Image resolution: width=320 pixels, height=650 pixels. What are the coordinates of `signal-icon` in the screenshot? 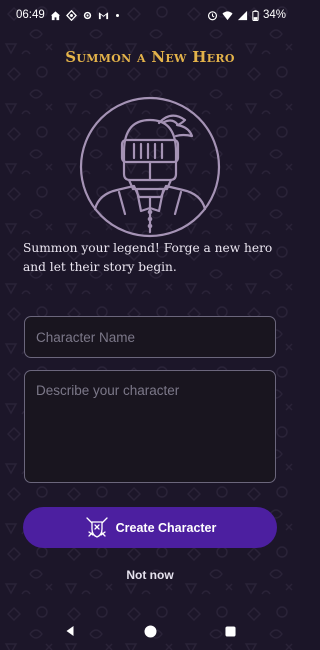 It's located at (242, 15).